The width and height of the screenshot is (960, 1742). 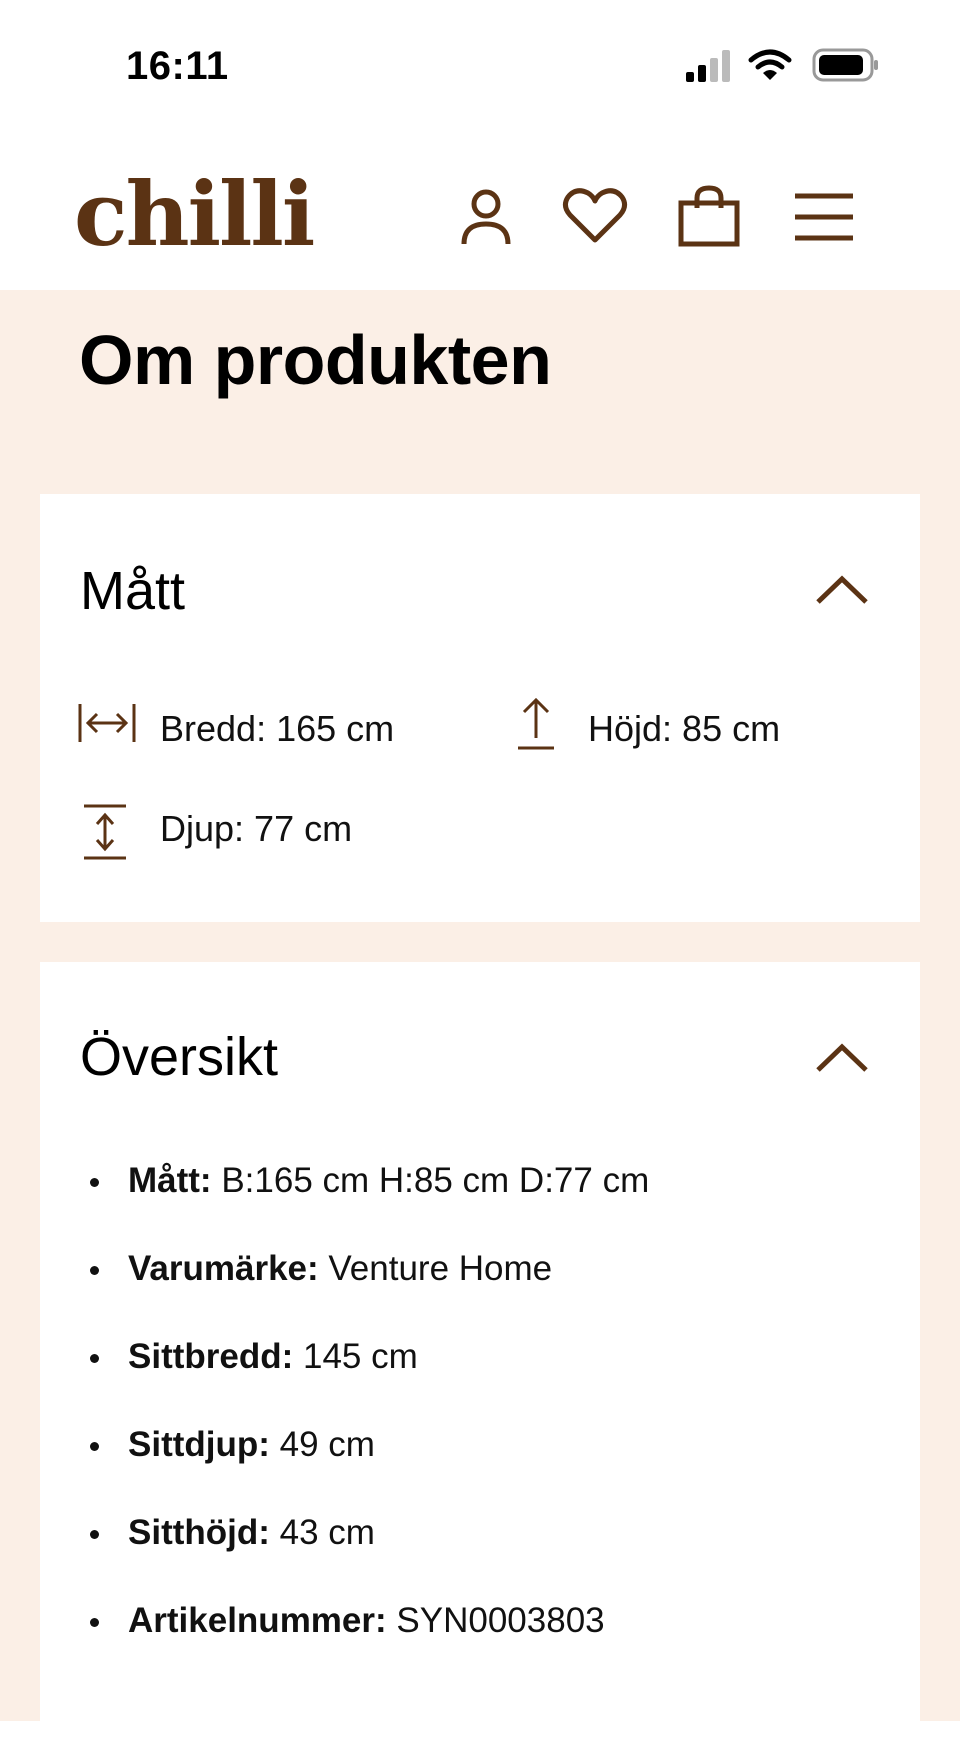 I want to click on list-item: Sittbredd: 145 cm, so click(x=480, y=1382).